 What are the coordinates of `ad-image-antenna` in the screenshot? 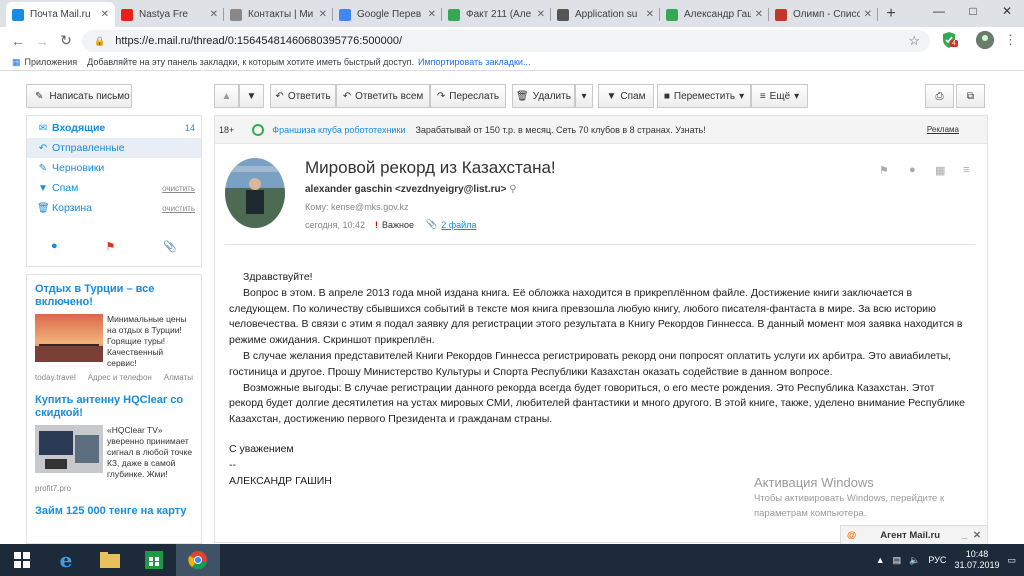 It's located at (69, 449).